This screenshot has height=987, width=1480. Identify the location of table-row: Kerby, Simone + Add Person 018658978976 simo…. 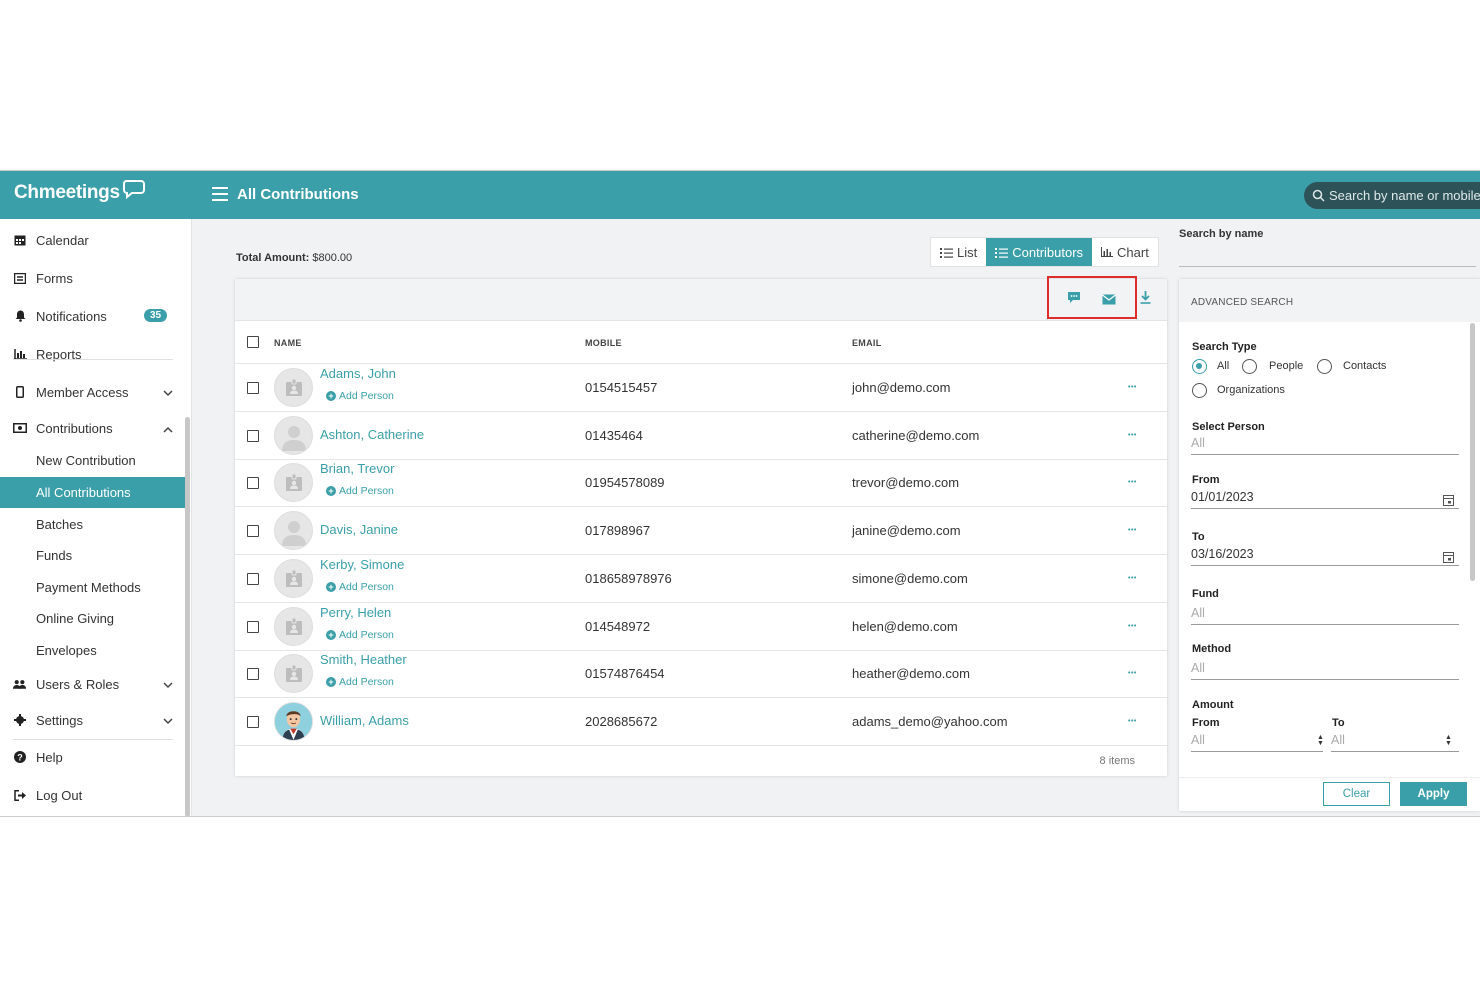
(701, 579).